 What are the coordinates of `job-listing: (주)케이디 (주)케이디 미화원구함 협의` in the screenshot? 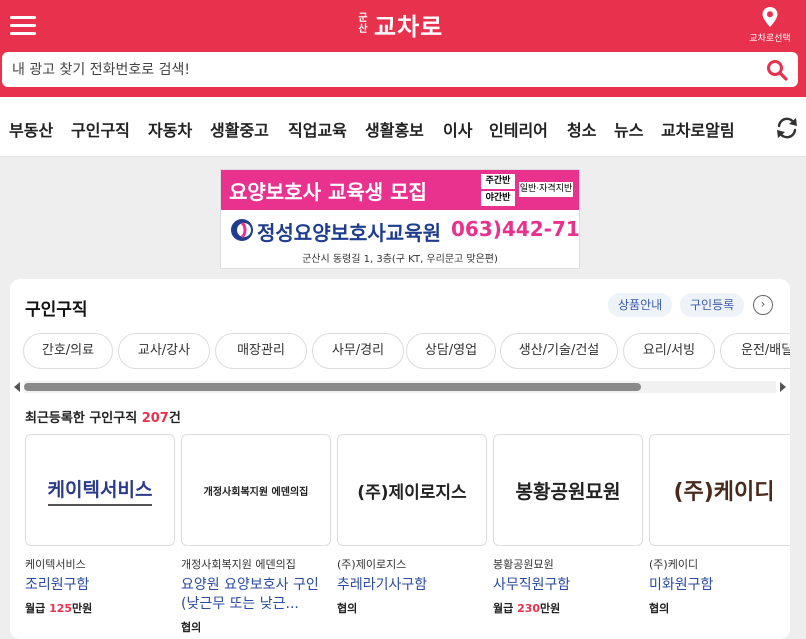 It's located at (719, 525).